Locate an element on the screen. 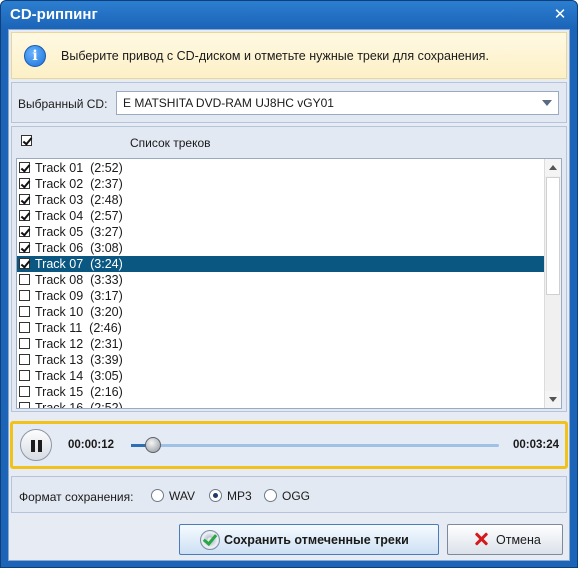 The image size is (578, 568). select-all-checkbox is located at coordinates (26, 140).